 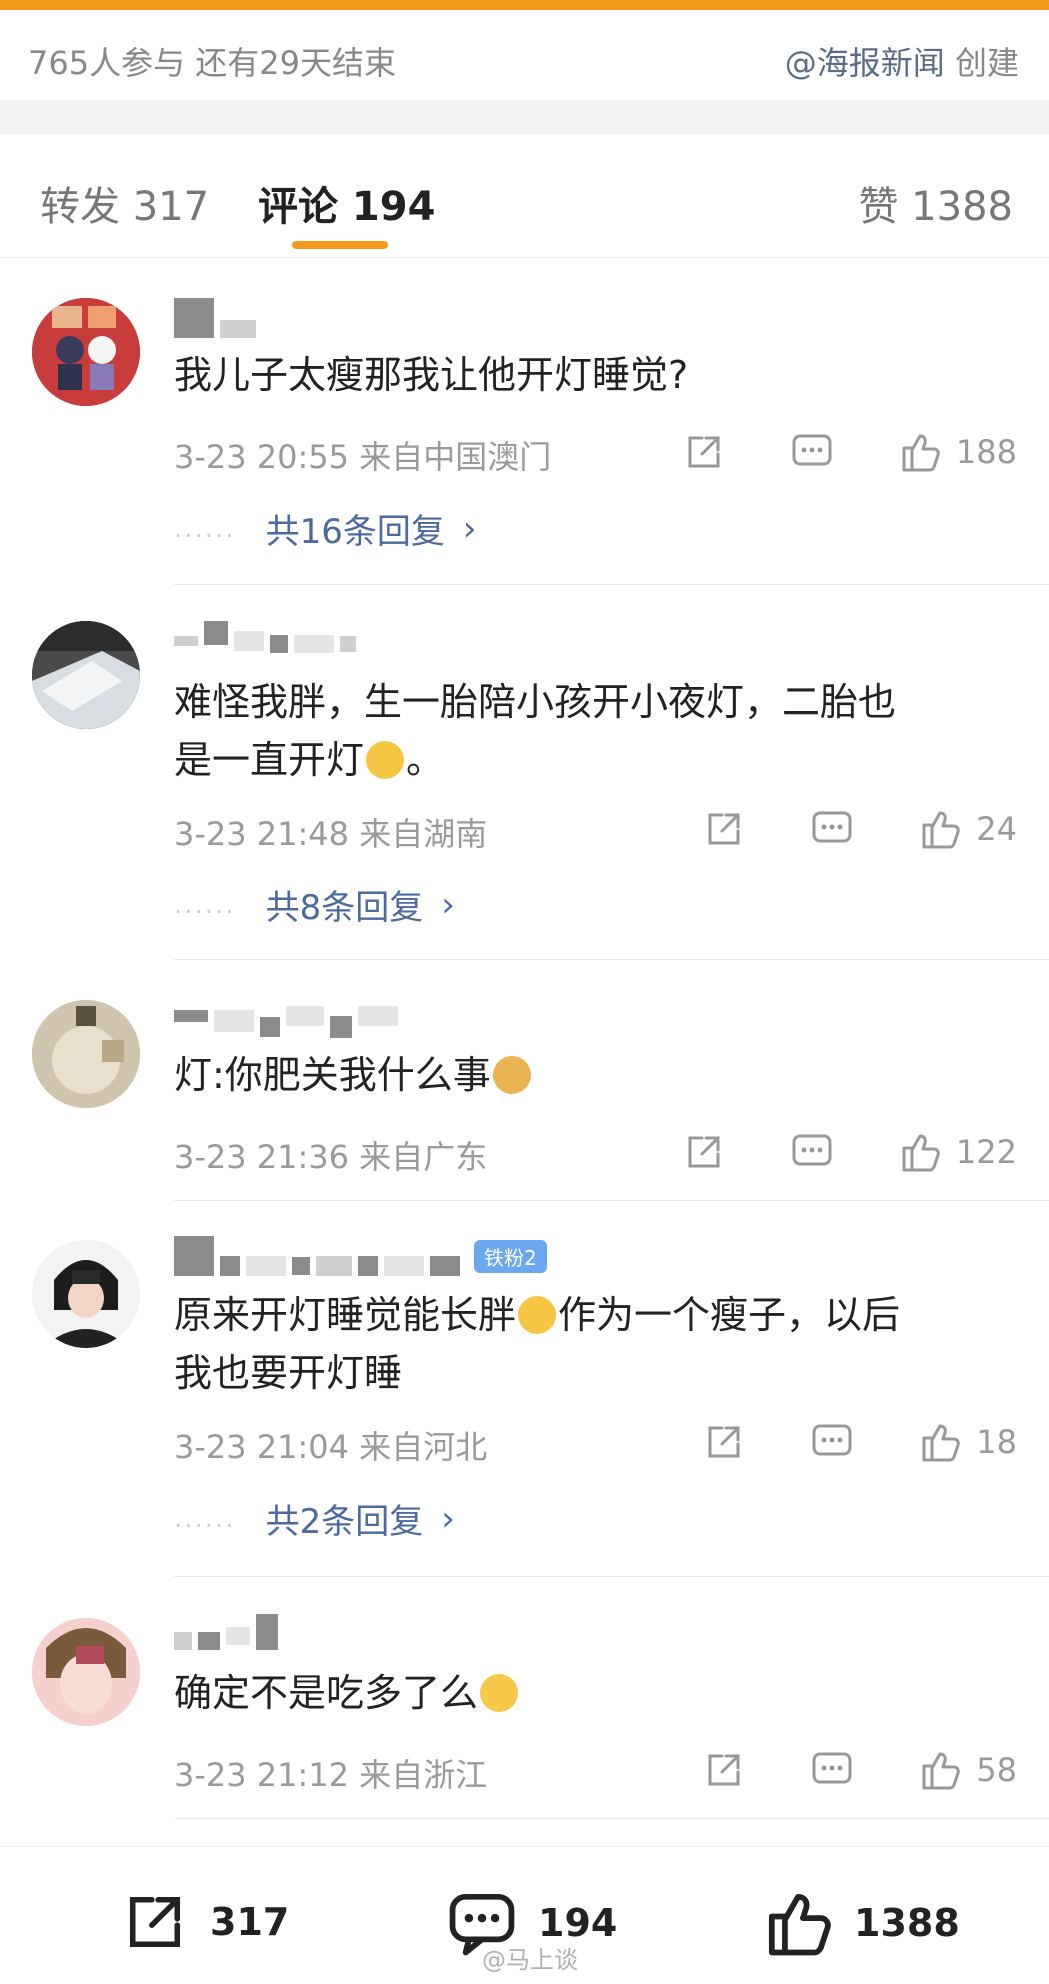 What do you see at coordinates (212, 63) in the screenshot?
I see `participants-info: 765人参与 还有29天结束` at bounding box center [212, 63].